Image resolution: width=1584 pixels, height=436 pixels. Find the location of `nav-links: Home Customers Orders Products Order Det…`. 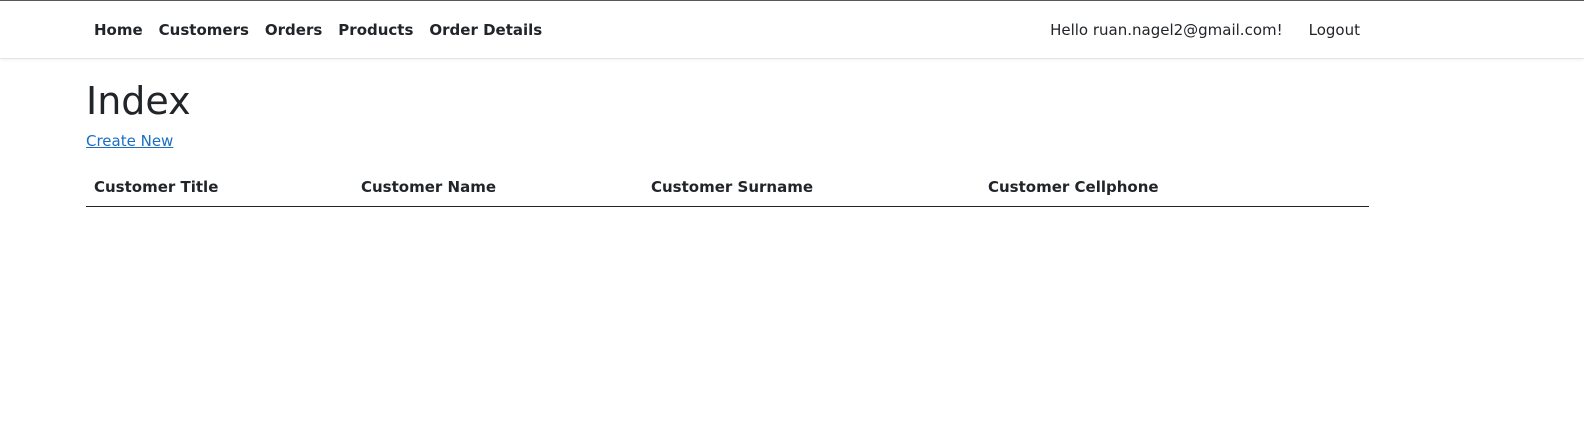

nav-links: Home Customers Orders Products Order Det… is located at coordinates (318, 29).